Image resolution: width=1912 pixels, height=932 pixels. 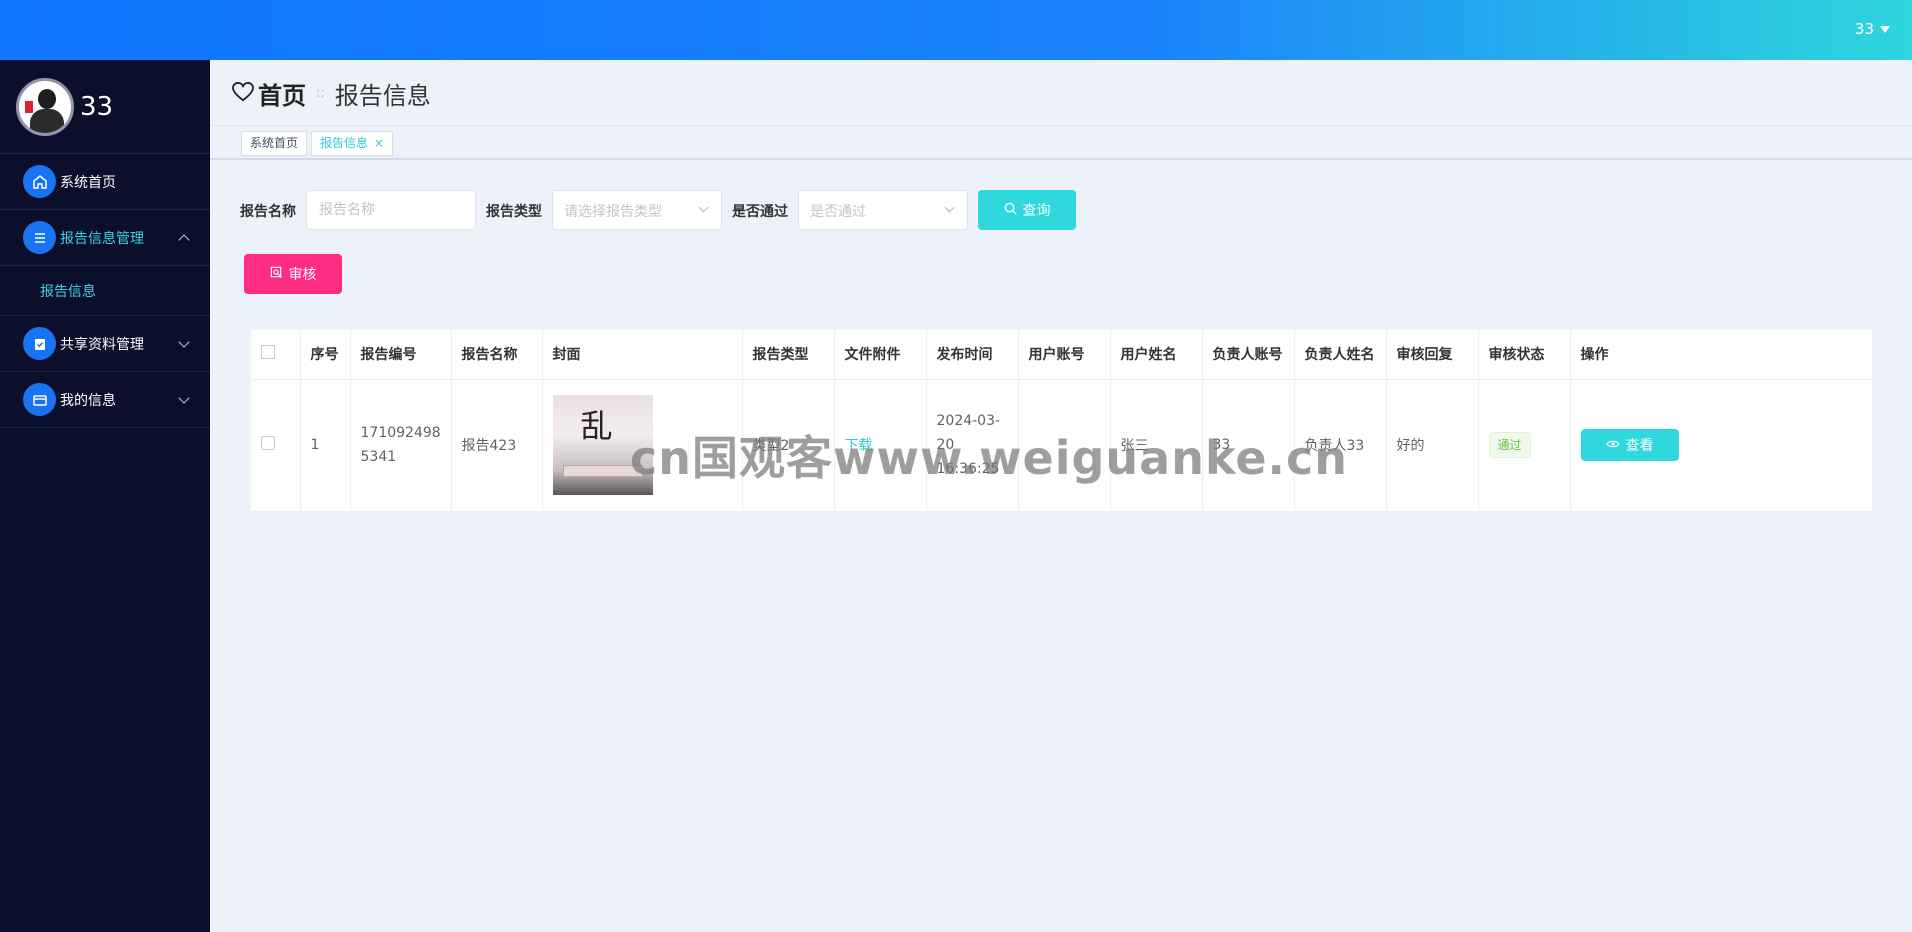 What do you see at coordinates (268, 212) in the screenshot?
I see `report-name-label: 报告名称` at bounding box center [268, 212].